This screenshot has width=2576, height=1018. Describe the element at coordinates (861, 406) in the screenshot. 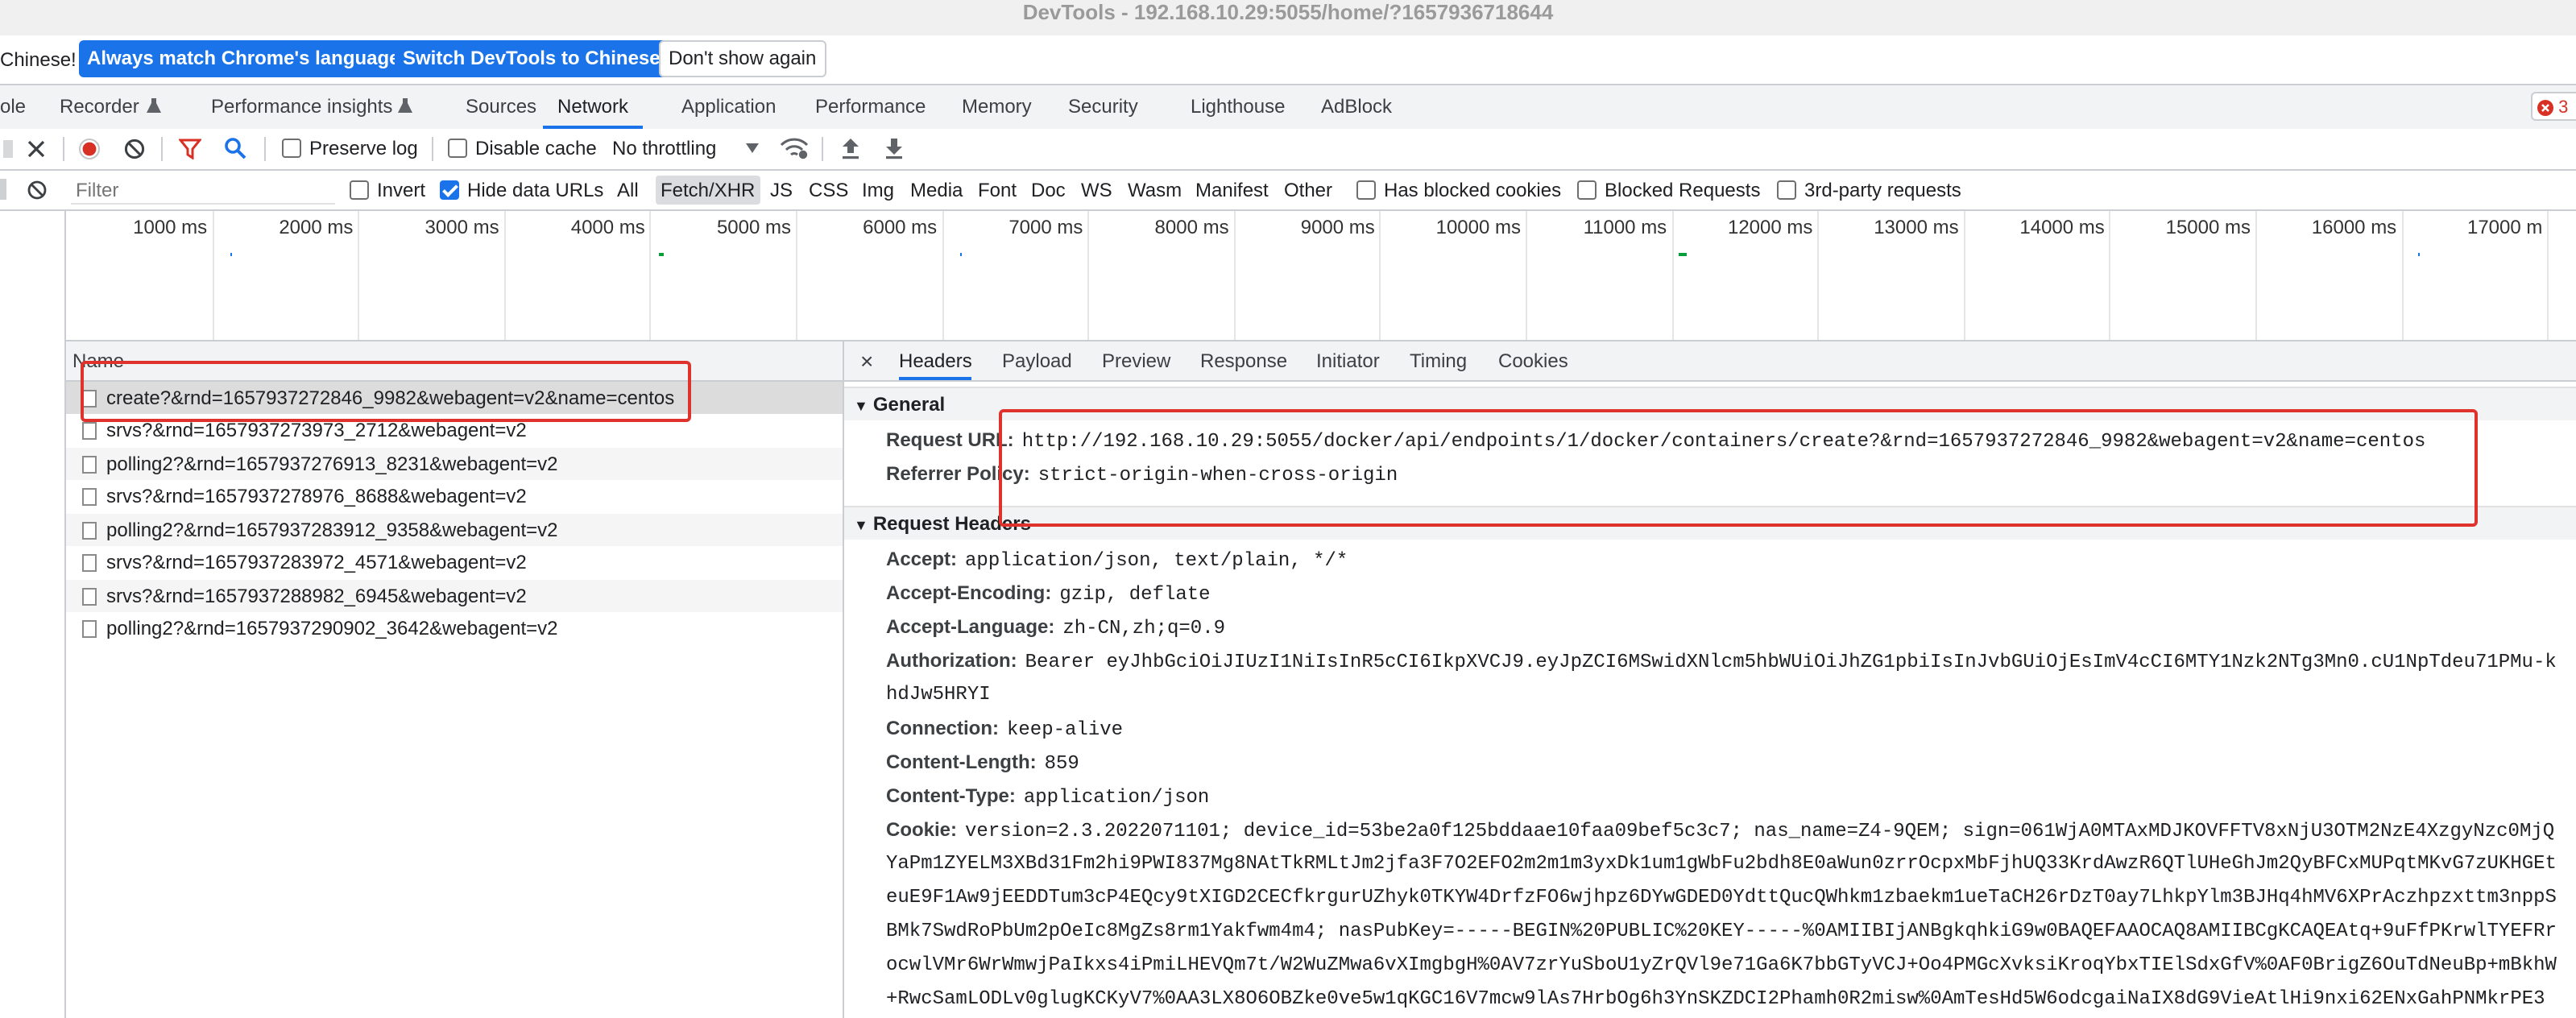

I see `expand-arrow-icon: ▼` at that location.